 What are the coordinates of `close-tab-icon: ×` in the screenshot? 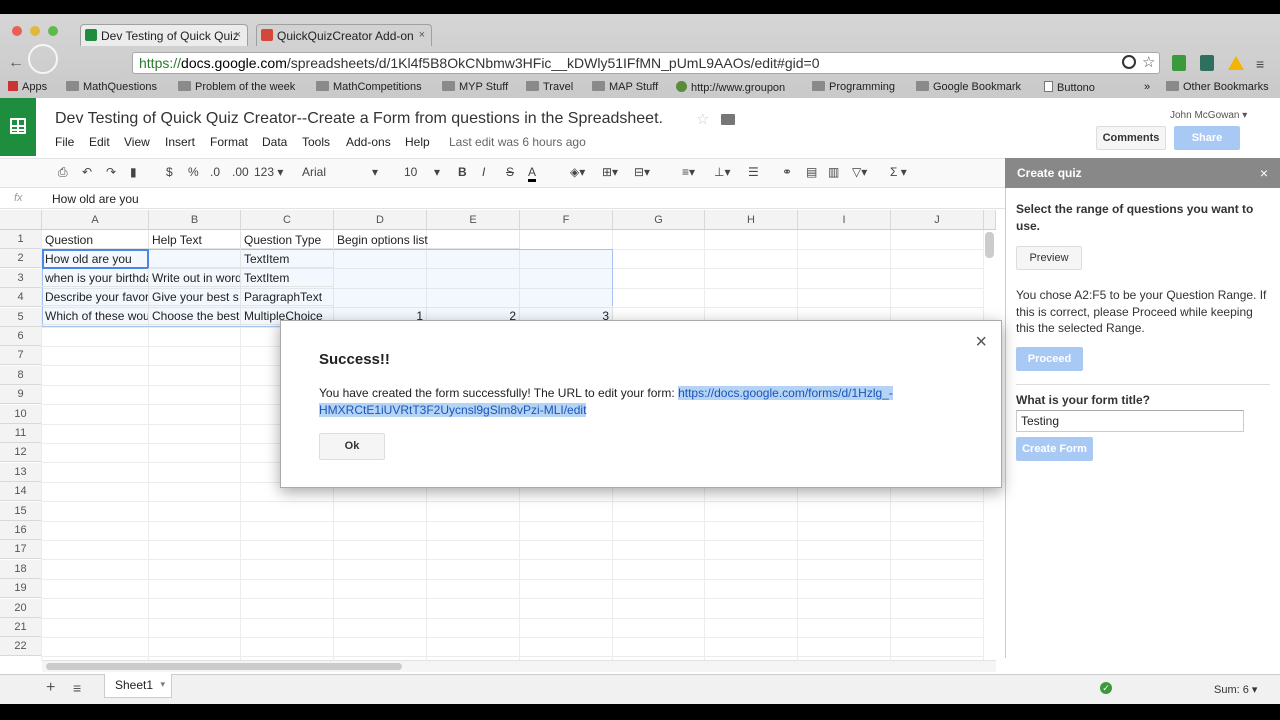 It's located at (238, 35).